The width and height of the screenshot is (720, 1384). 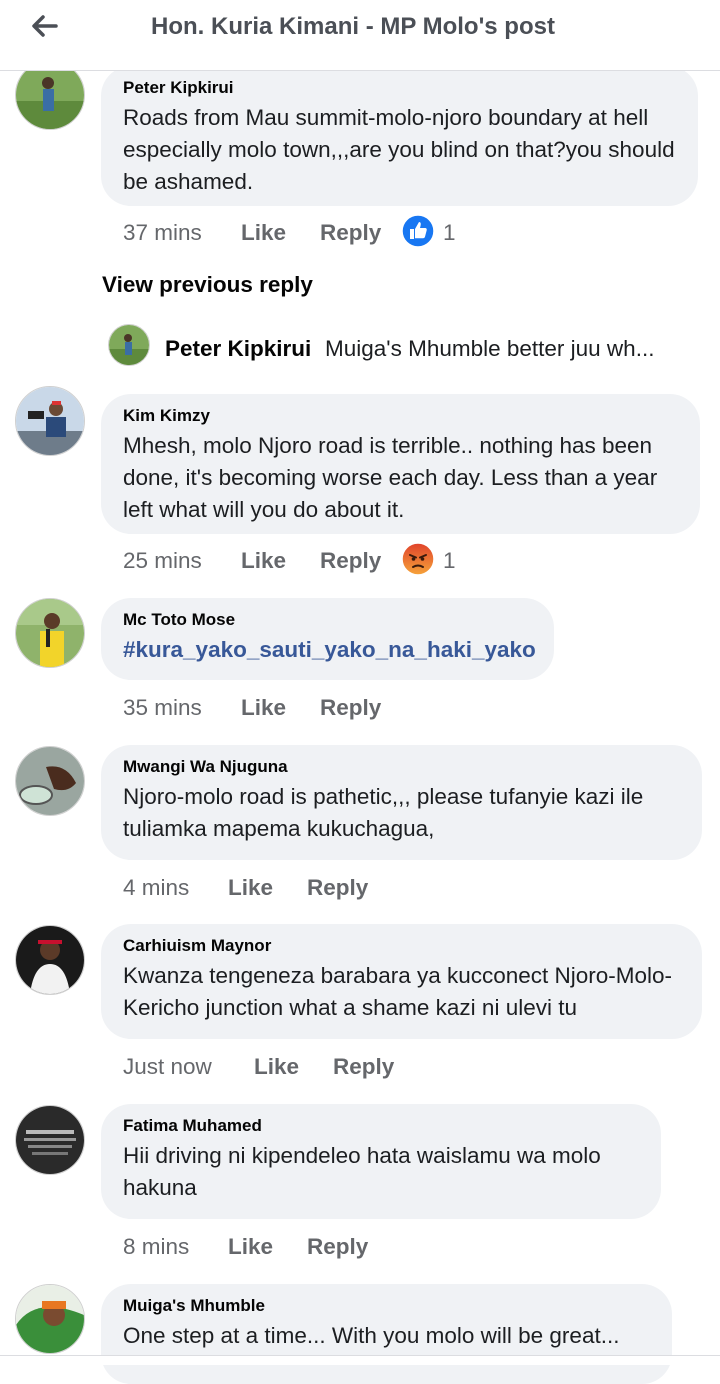 What do you see at coordinates (156, 887) in the screenshot?
I see `comment-time: 4 mins` at bounding box center [156, 887].